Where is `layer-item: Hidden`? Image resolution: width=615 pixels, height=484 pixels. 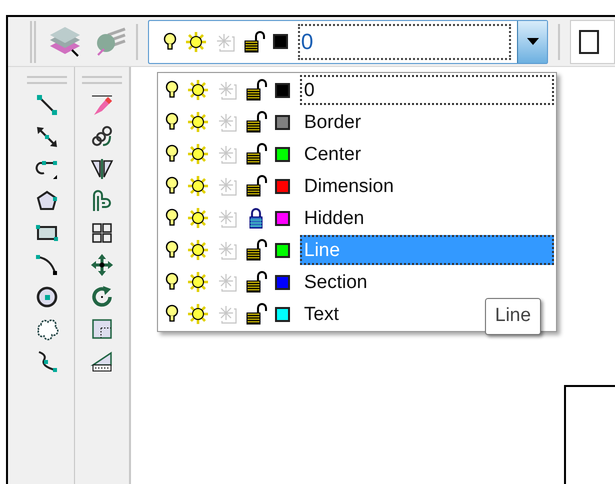
layer-item: Hidden is located at coordinates (334, 218).